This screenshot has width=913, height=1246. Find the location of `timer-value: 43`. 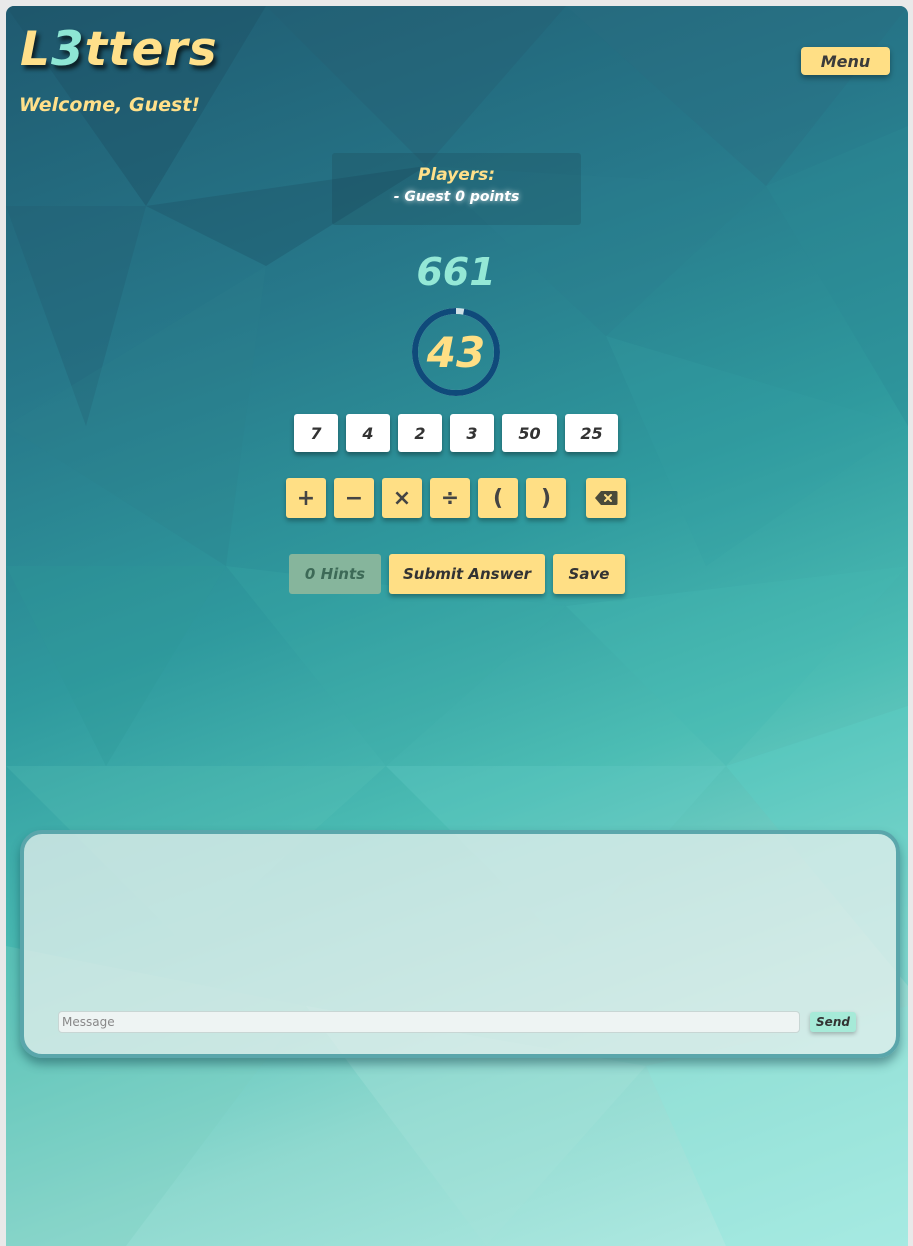

timer-value: 43 is located at coordinates (456, 352).